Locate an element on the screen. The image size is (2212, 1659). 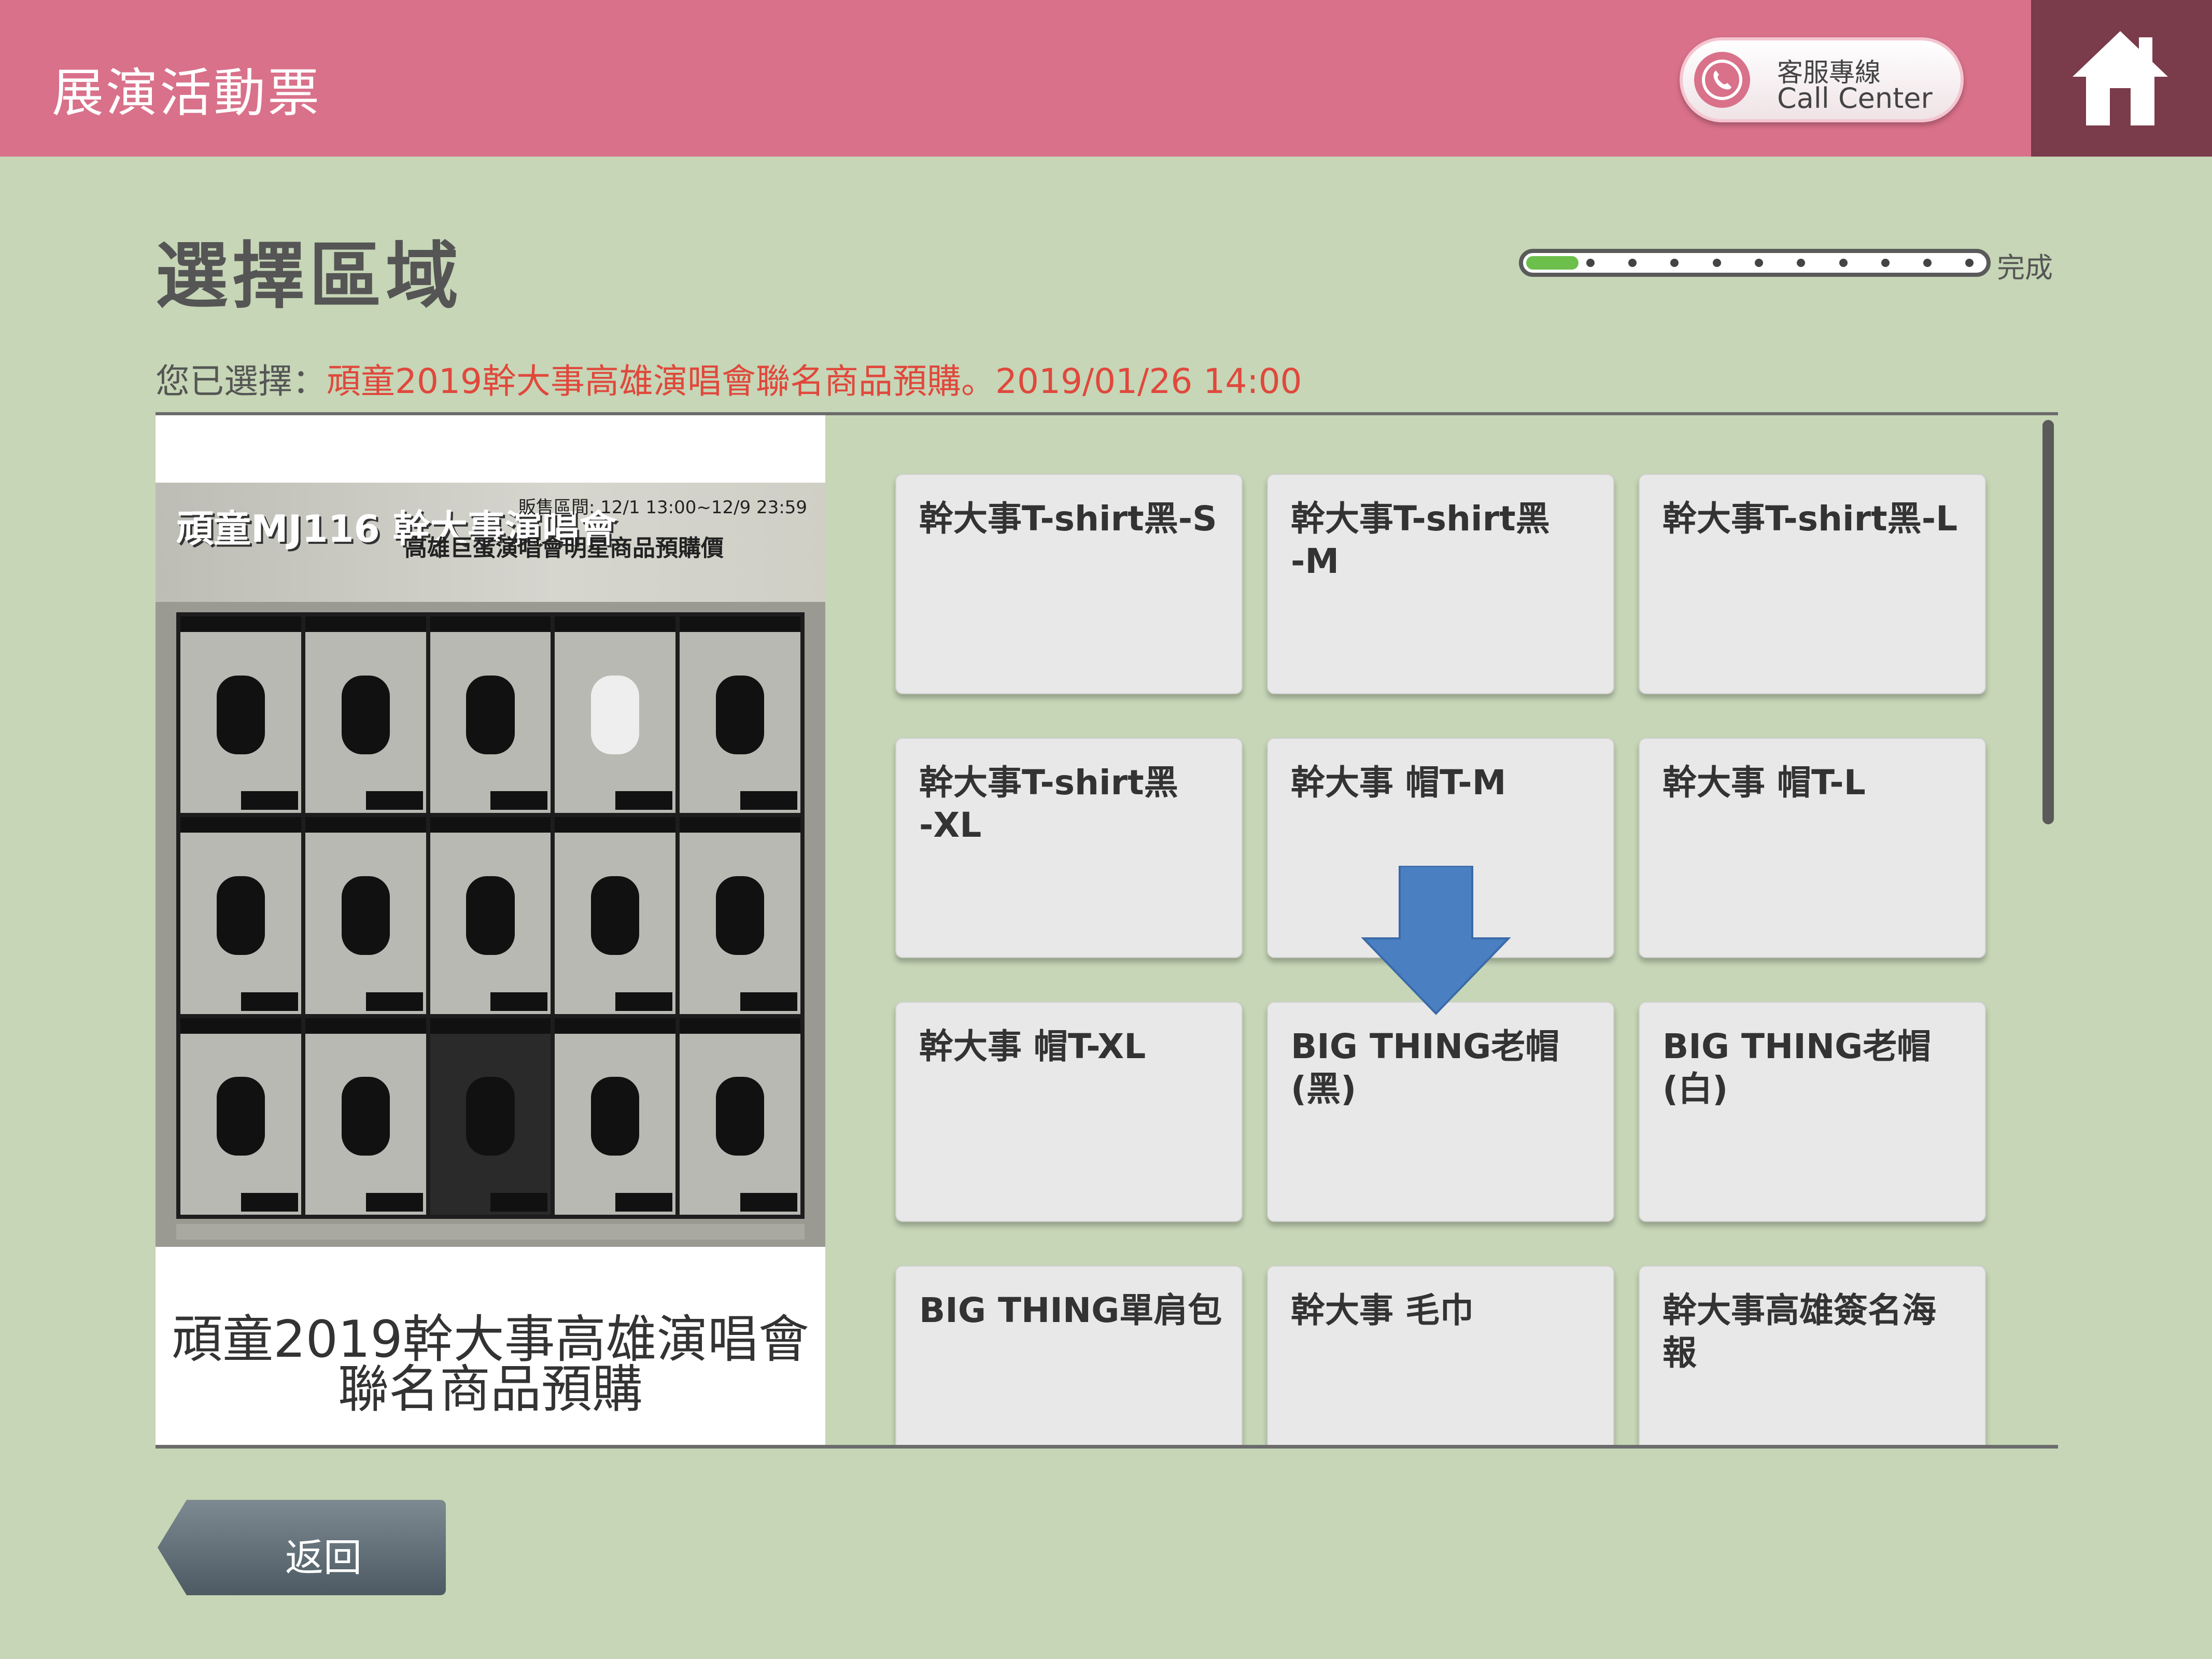
product-label: 幹大事T-shirt黑-L is located at coordinates (1810, 519).